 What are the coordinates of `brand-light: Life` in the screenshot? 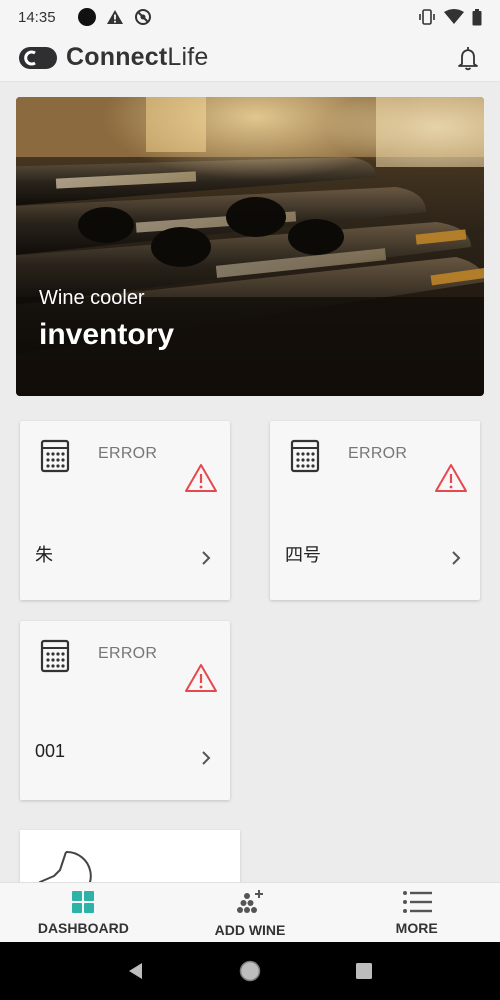 It's located at (188, 57).